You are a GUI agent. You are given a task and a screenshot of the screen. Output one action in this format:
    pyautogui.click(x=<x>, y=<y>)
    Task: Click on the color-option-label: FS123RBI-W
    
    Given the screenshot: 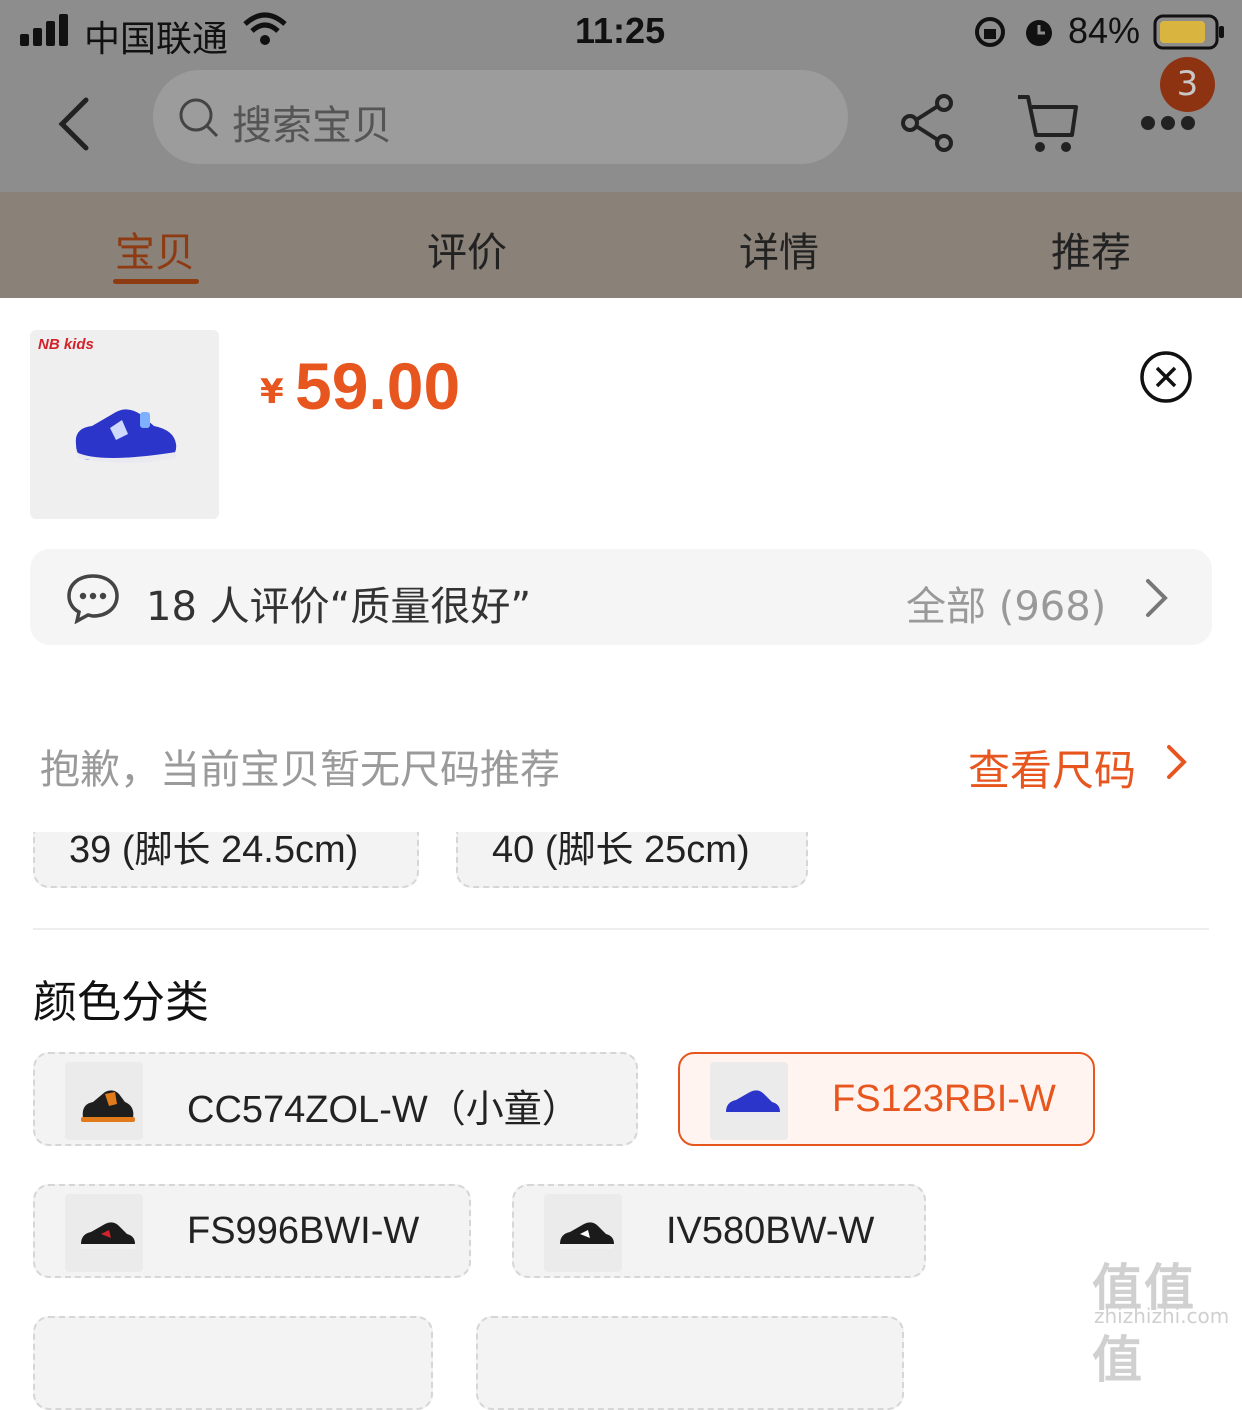 What is the action you would take?
    pyautogui.click(x=944, y=1099)
    